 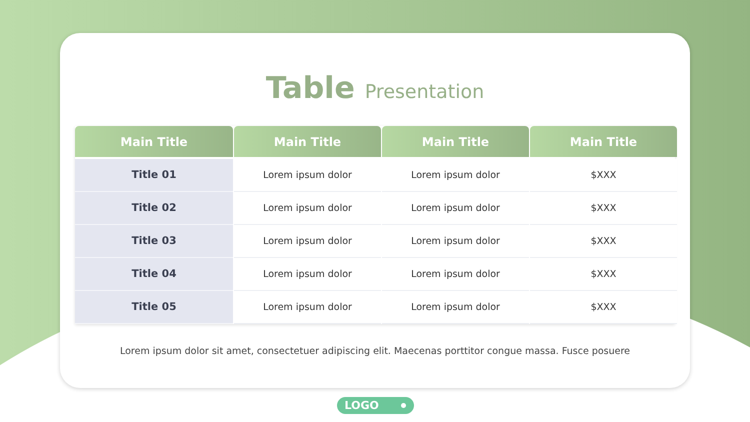 I want to click on dot-icon, so click(x=403, y=405).